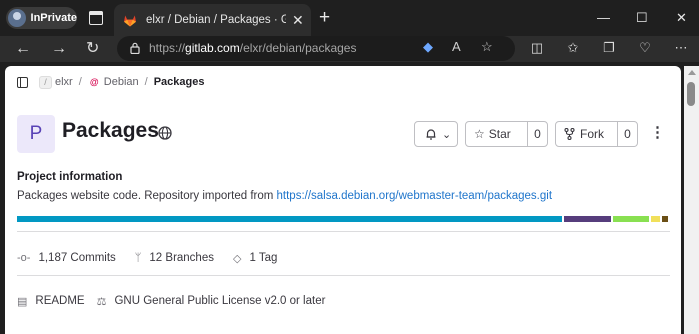  What do you see at coordinates (657, 133) in the screenshot?
I see `more-actions-icon: ⋮` at bounding box center [657, 133].